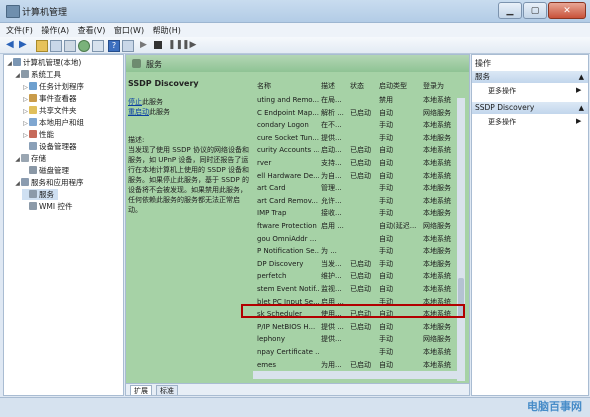 Image resolution: width=590 pixels, height=417 pixels. I want to click on tree-item: 设备管理器, so click(49, 146).